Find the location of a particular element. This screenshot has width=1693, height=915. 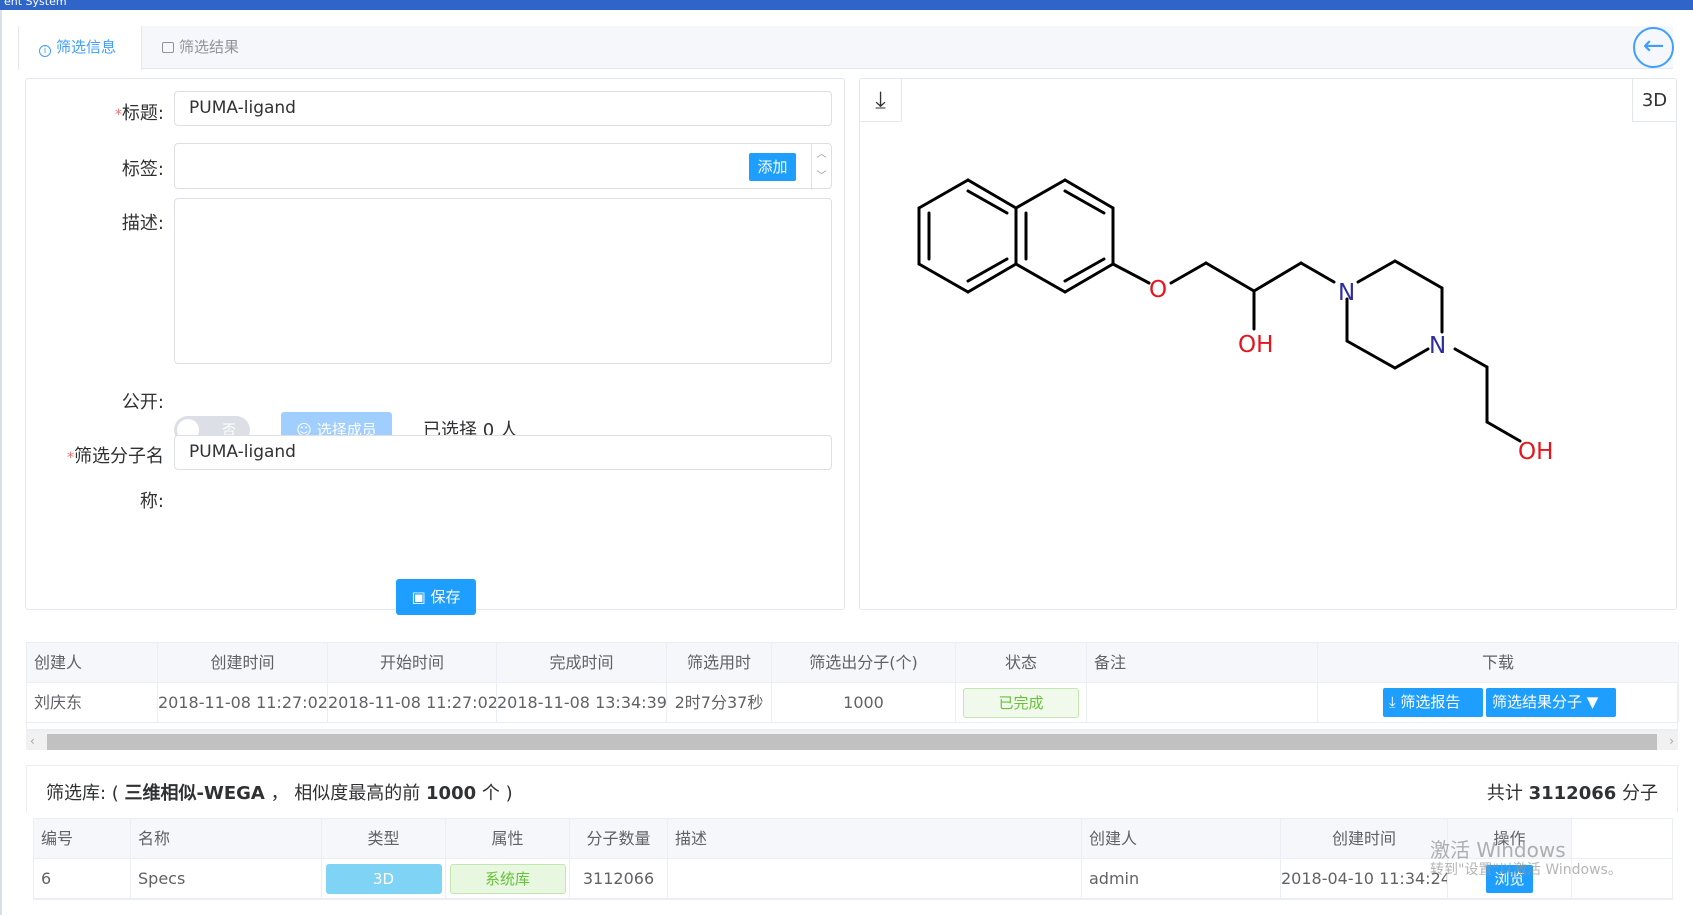

library-name: 三维相似-WEGA is located at coordinates (194, 793).